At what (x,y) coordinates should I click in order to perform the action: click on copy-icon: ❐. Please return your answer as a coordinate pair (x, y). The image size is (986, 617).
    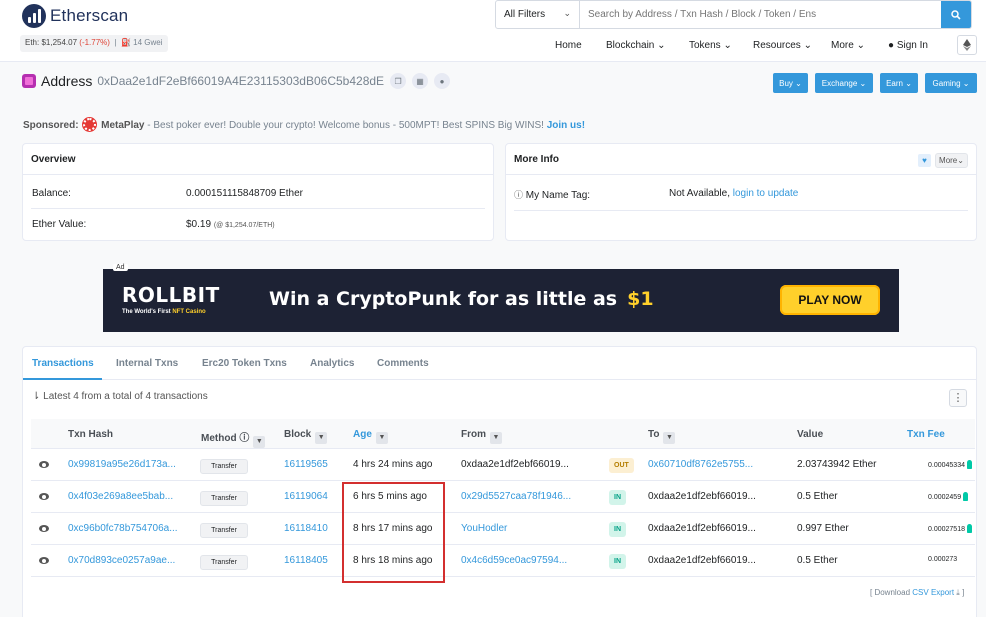
    Looking at the image, I should click on (398, 81).